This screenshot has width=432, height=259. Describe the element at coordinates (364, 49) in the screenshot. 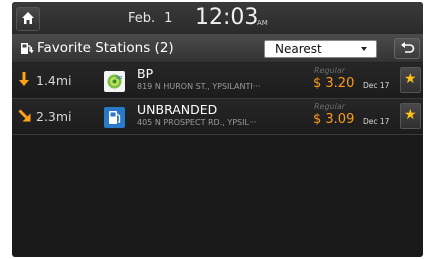

I see `chevron-down-icon` at that location.